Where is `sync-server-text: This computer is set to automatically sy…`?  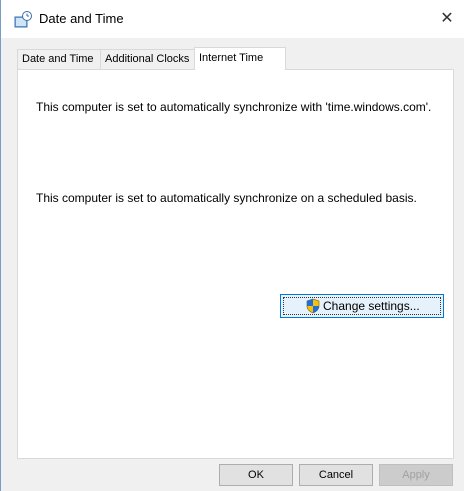
sync-server-text: This computer is set to automatically sy… is located at coordinates (234, 107).